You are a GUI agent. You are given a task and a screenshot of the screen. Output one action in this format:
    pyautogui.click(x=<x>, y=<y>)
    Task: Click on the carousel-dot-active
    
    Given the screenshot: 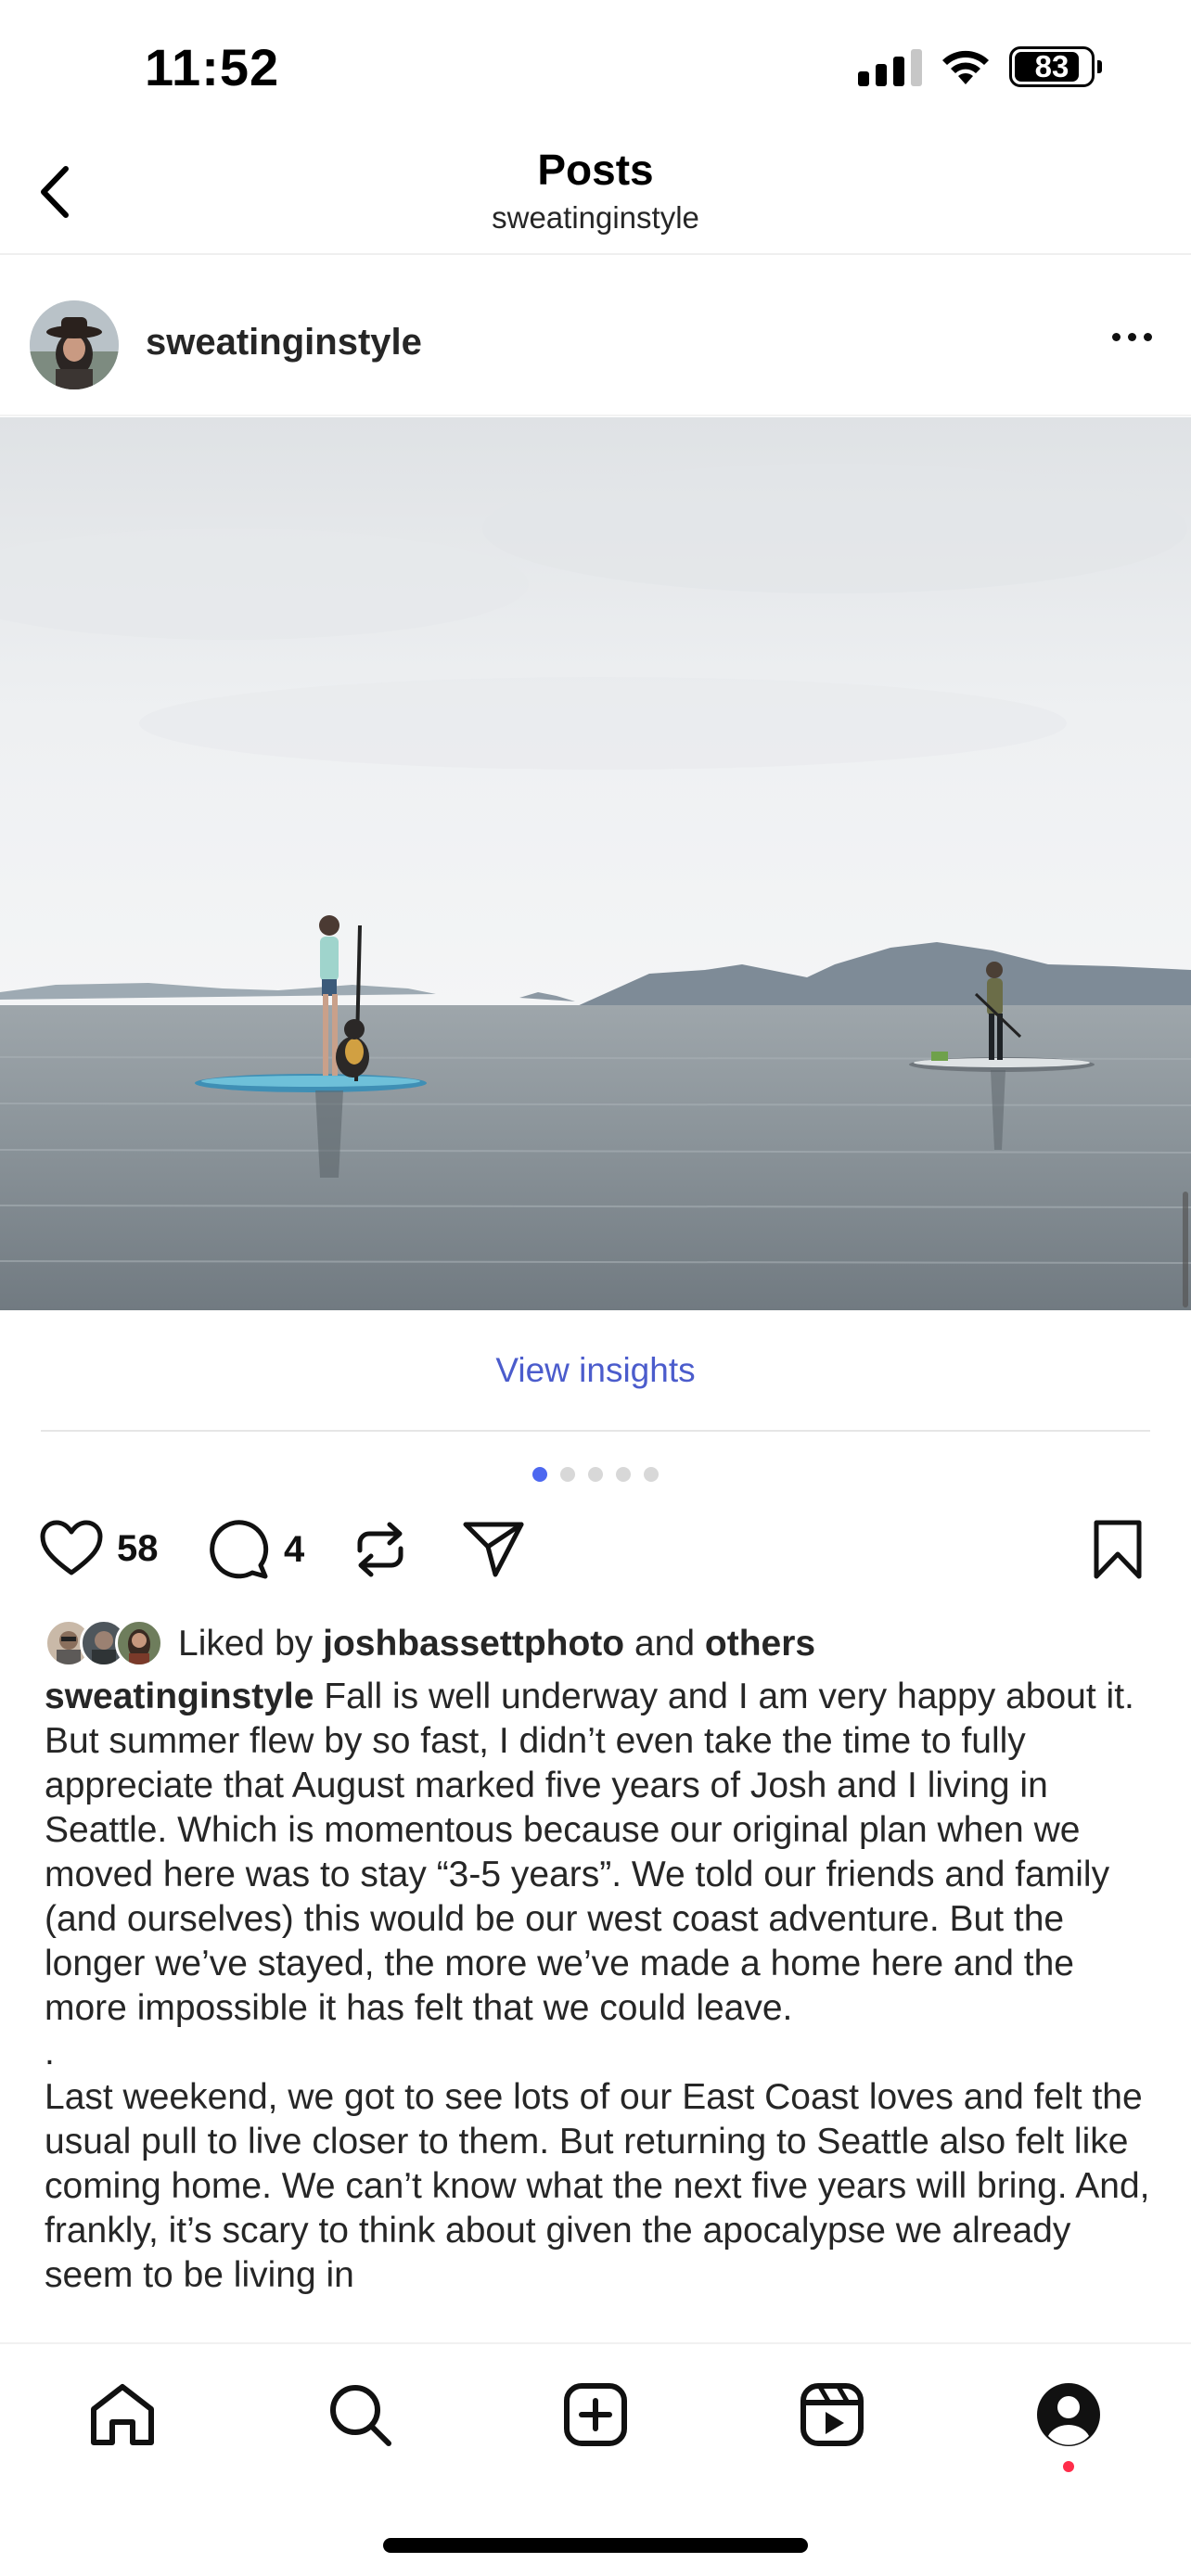 What is the action you would take?
    pyautogui.click(x=539, y=1474)
    